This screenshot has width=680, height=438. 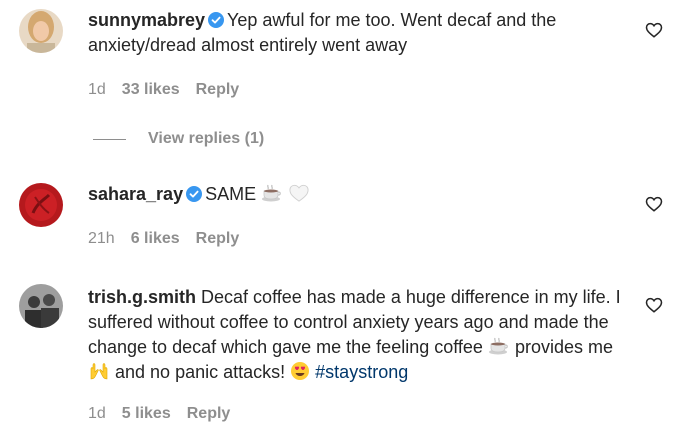 What do you see at coordinates (200, 372) in the screenshot?
I see `comment-body-3: and no panic attacks!` at bounding box center [200, 372].